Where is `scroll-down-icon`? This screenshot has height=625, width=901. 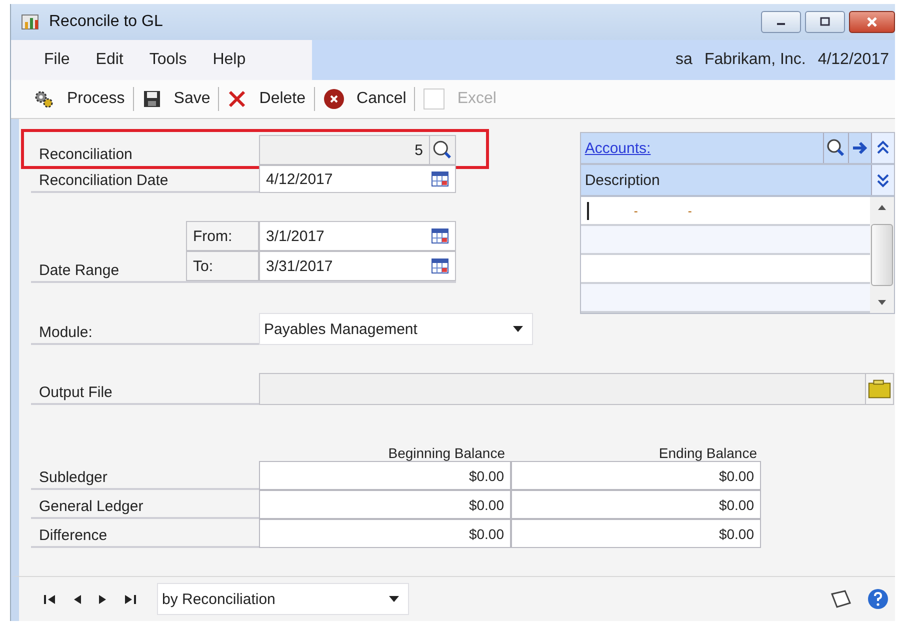 scroll-down-icon is located at coordinates (882, 303).